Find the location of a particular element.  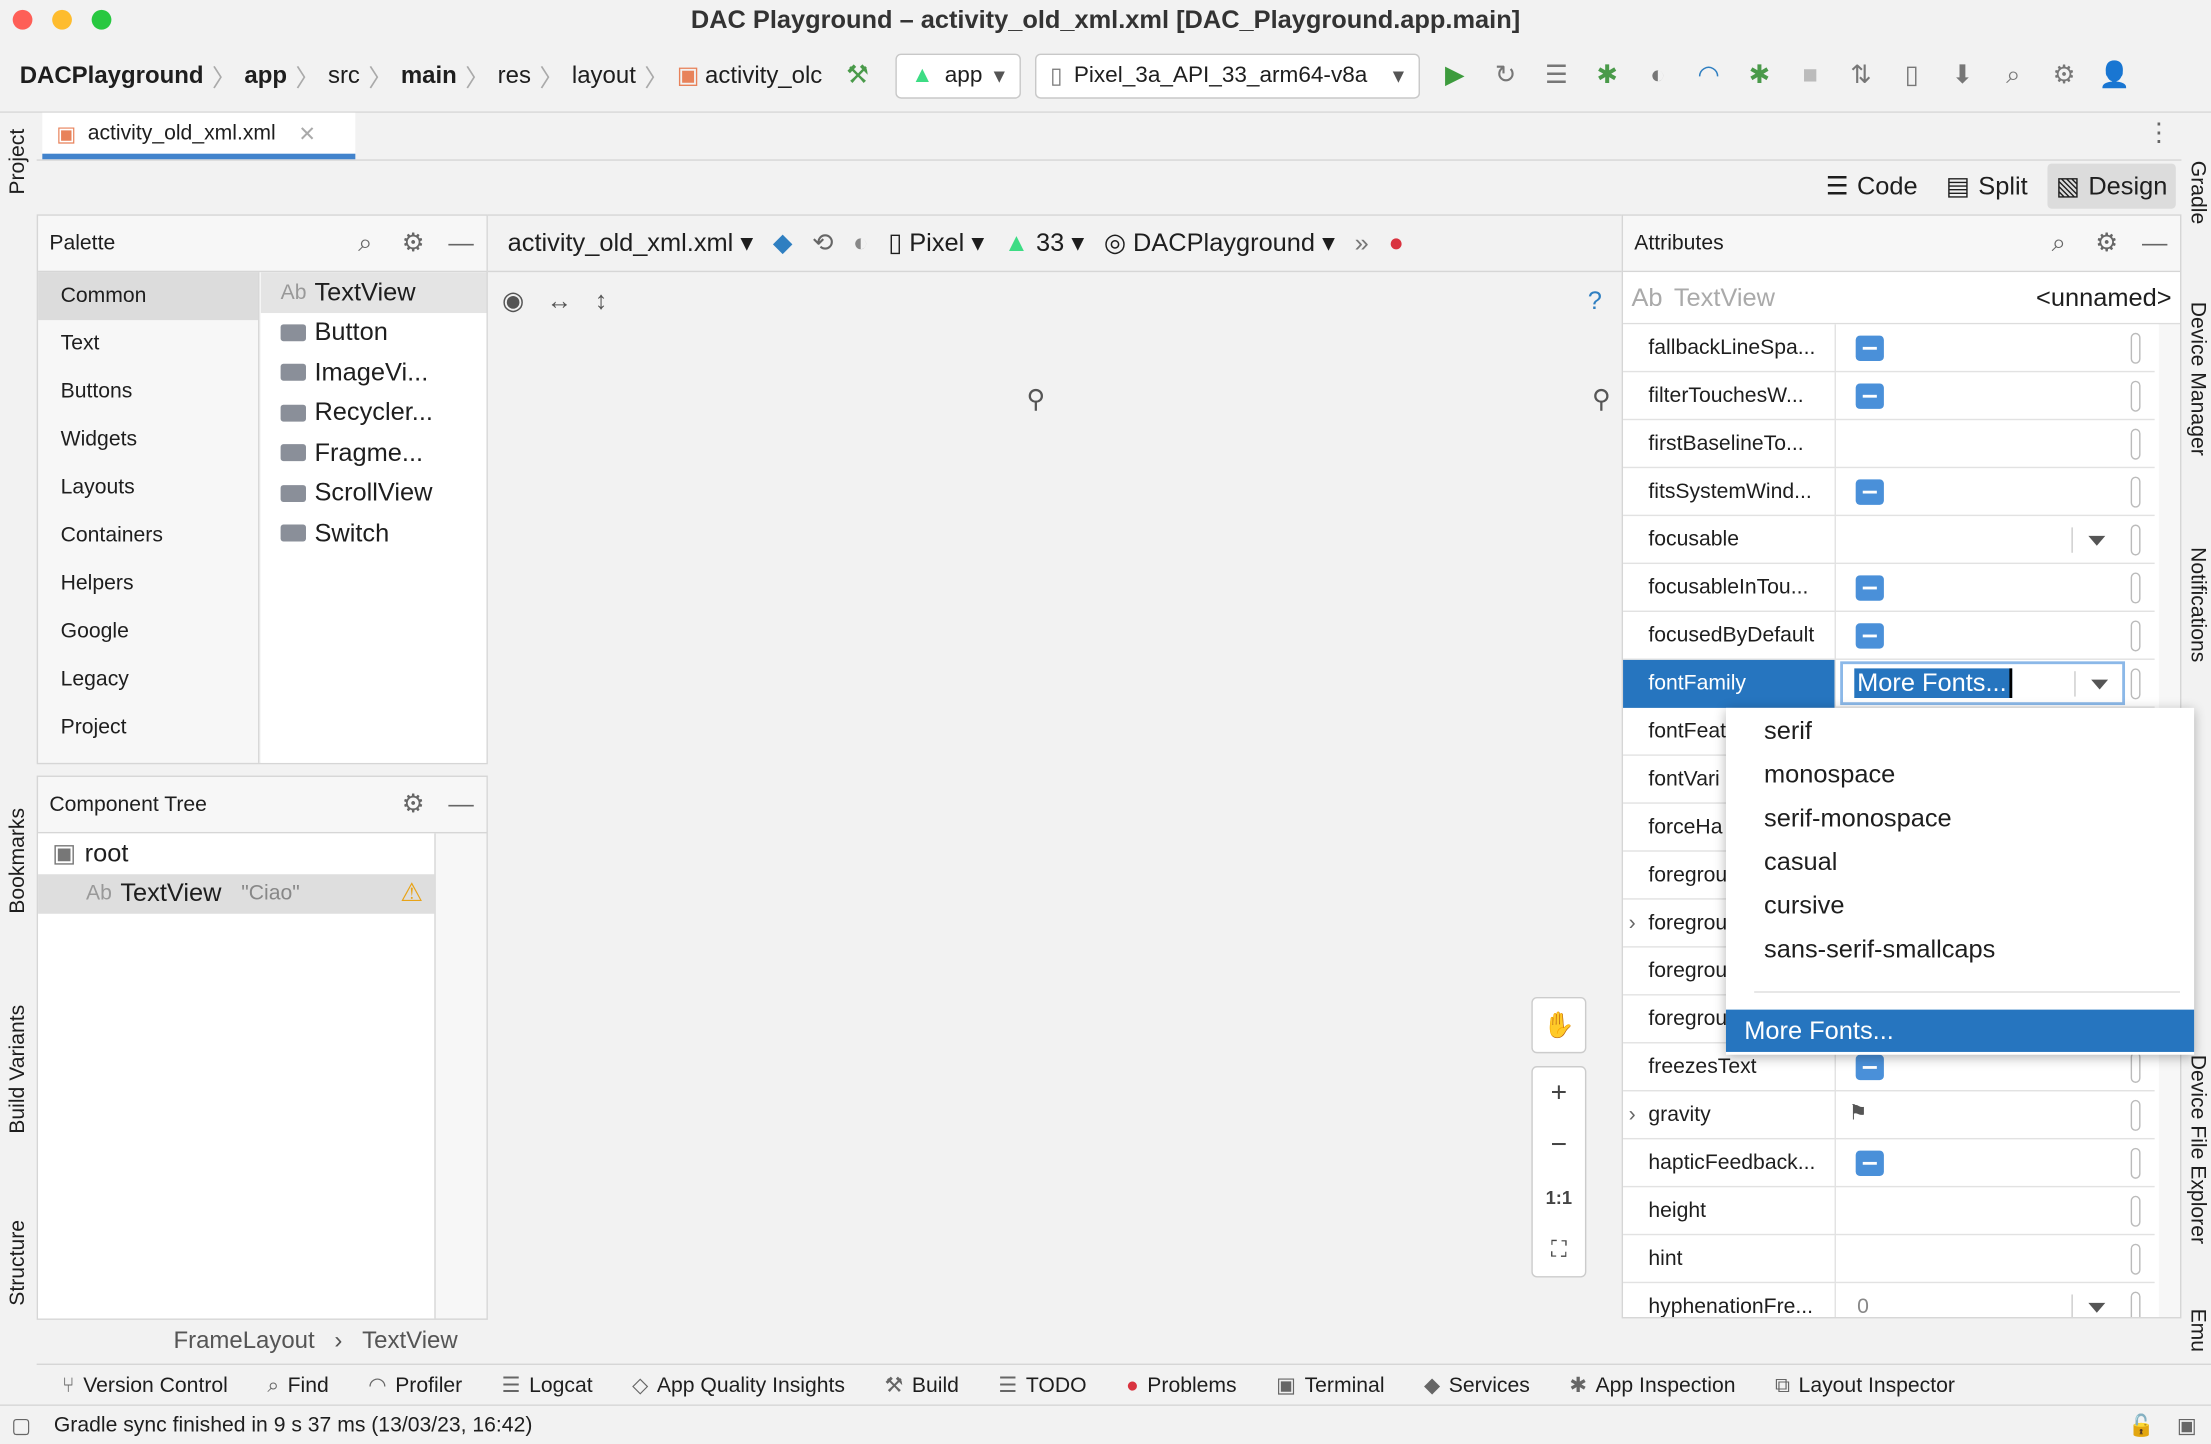

run-icon: ▶ is located at coordinates (1454, 75).